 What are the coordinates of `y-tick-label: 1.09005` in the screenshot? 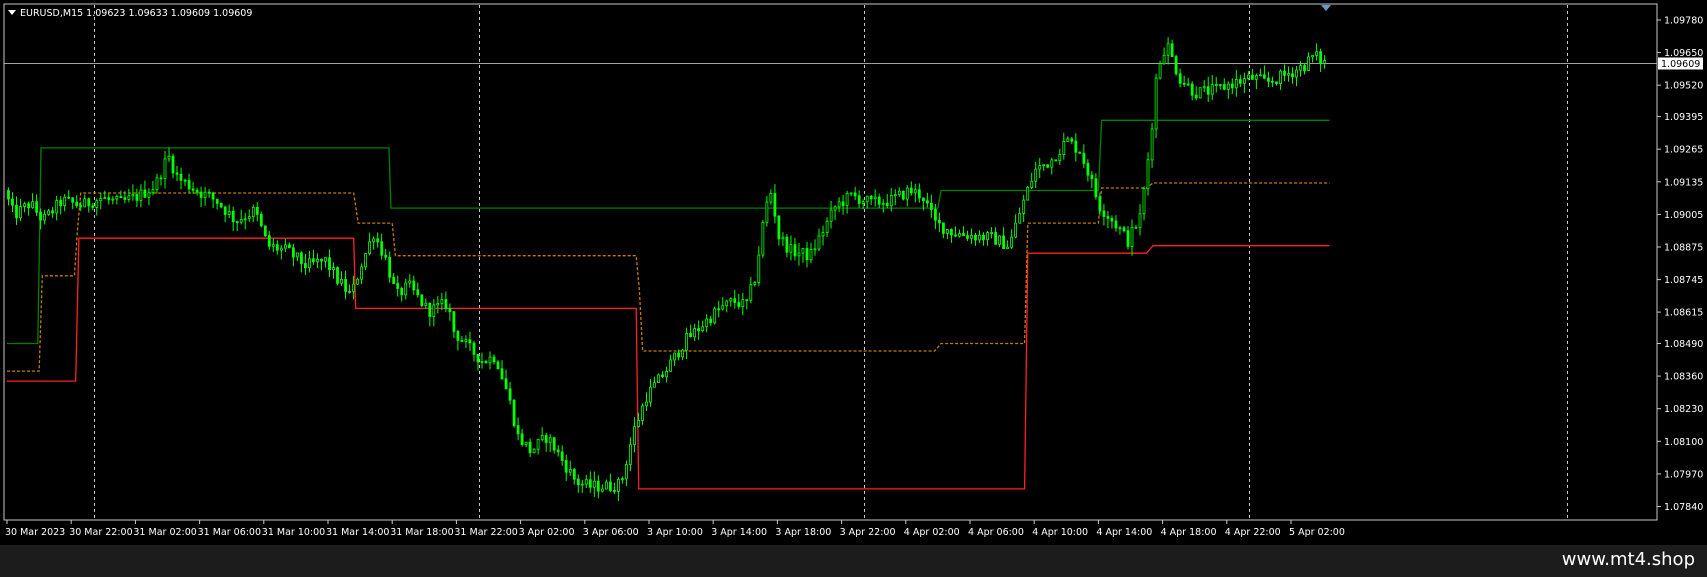 It's located at (1683, 215).